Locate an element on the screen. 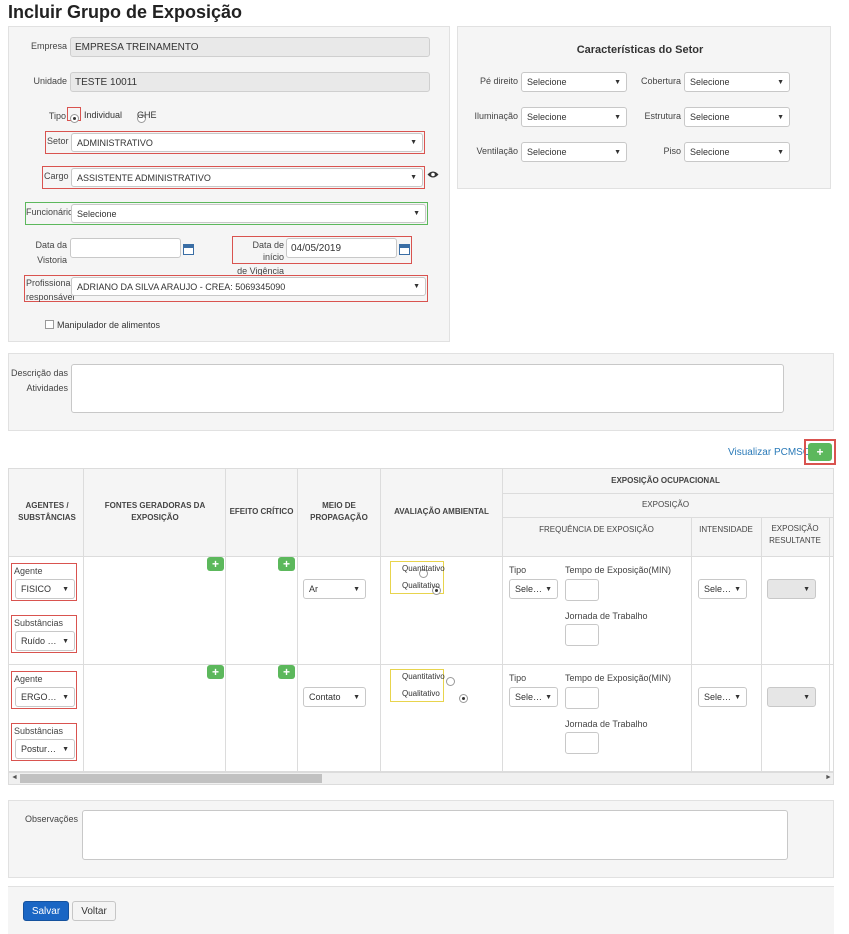 The width and height of the screenshot is (849, 934). row1-quantitativo-label: Quantitativo is located at coordinates (423, 568).